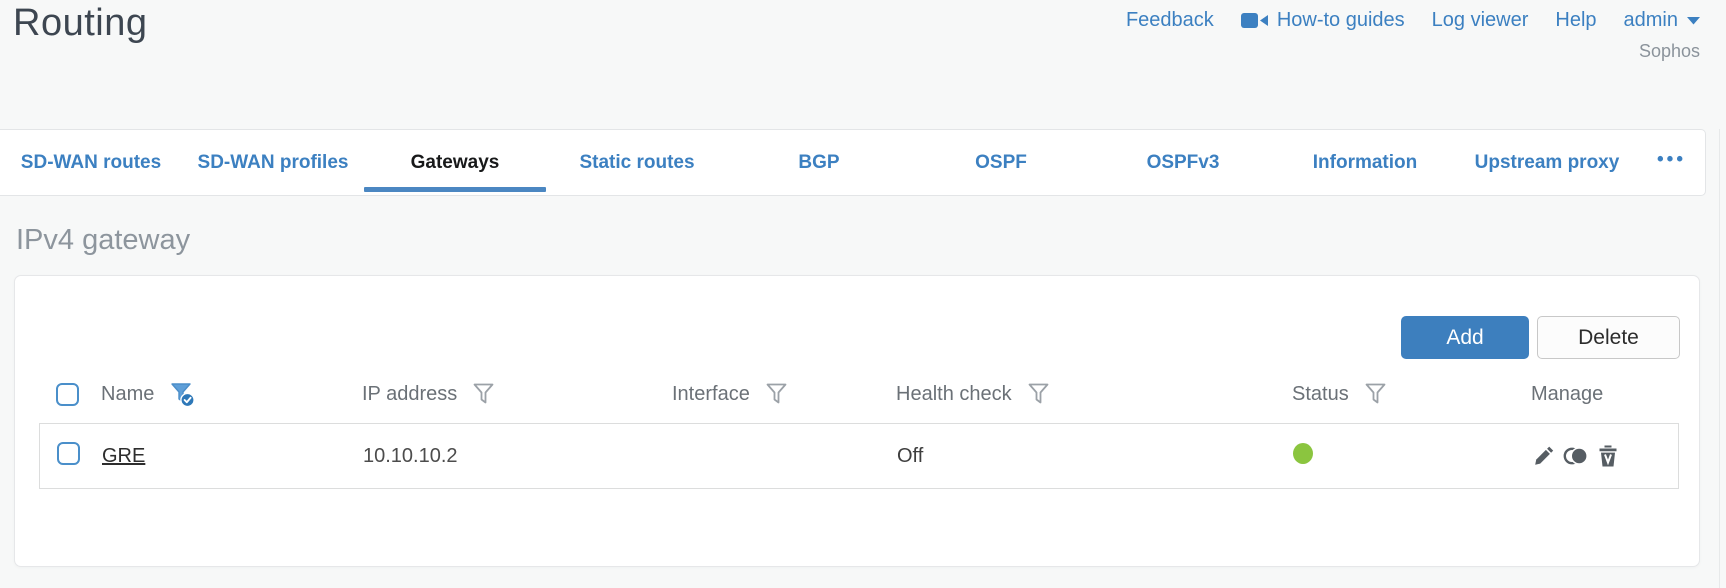  Describe the element at coordinates (103, 240) in the screenshot. I see `section-heading: IPv4 gateway` at that location.